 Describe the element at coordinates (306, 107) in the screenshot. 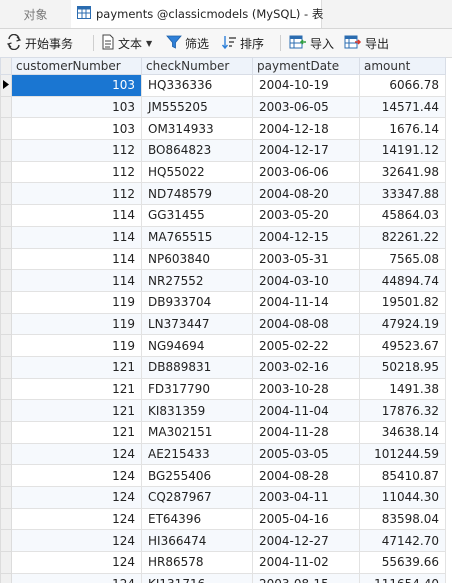

I see `cell-paymentDate: 2003-06-05` at that location.